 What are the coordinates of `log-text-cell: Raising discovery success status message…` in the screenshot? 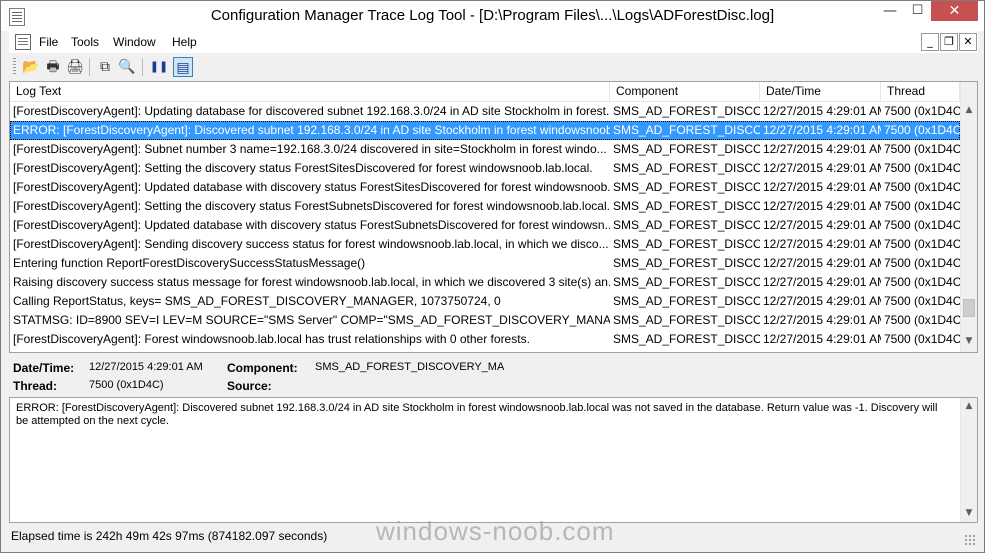 It's located at (311, 282).